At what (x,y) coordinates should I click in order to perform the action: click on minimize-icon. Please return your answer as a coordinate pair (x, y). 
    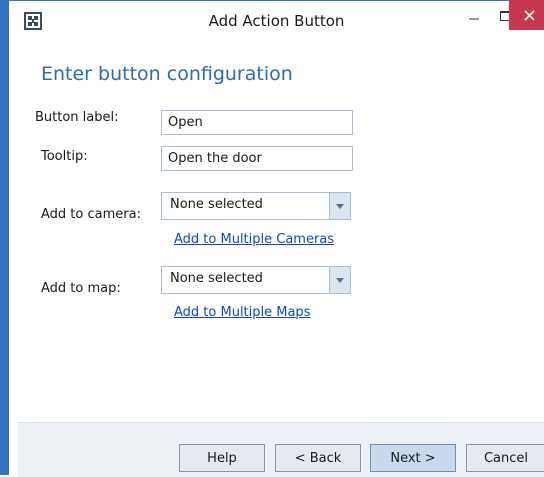
    Looking at the image, I should click on (474, 19).